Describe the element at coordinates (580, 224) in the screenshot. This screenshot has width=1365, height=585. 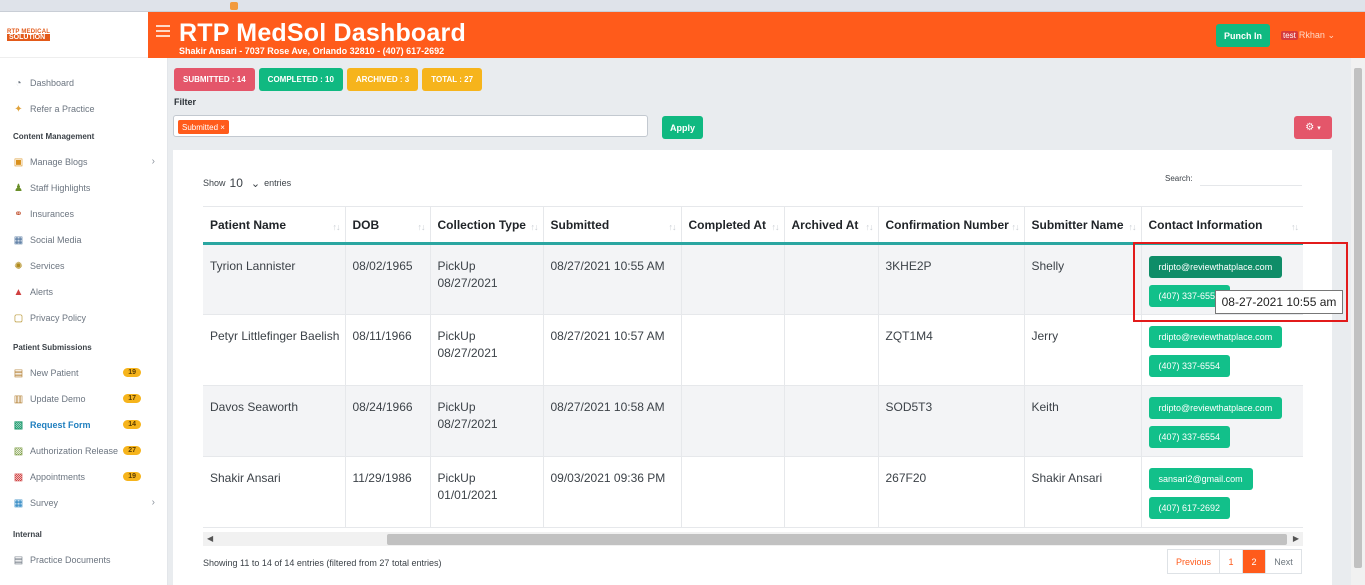
I see `column-title: Submitted` at that location.